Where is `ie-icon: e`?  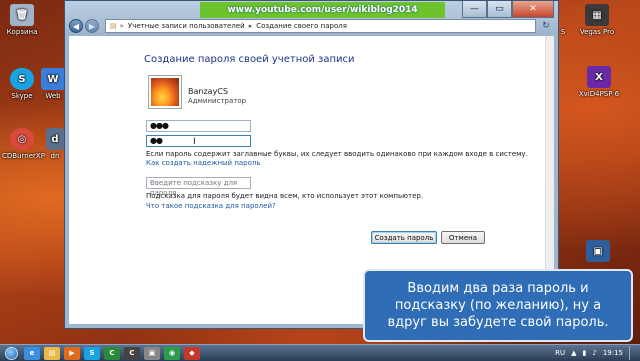
ie-icon: e is located at coordinates (32, 353).